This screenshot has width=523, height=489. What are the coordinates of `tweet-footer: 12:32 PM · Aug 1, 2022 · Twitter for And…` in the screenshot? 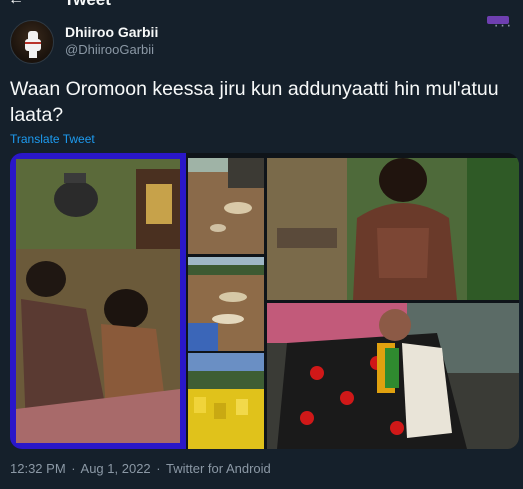 It's located at (141, 468).